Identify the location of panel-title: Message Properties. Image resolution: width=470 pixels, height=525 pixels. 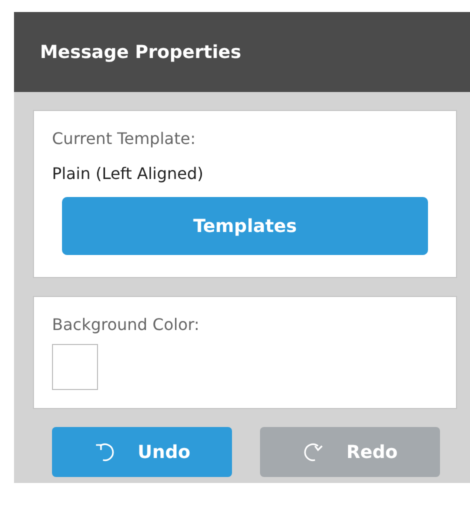
(242, 52).